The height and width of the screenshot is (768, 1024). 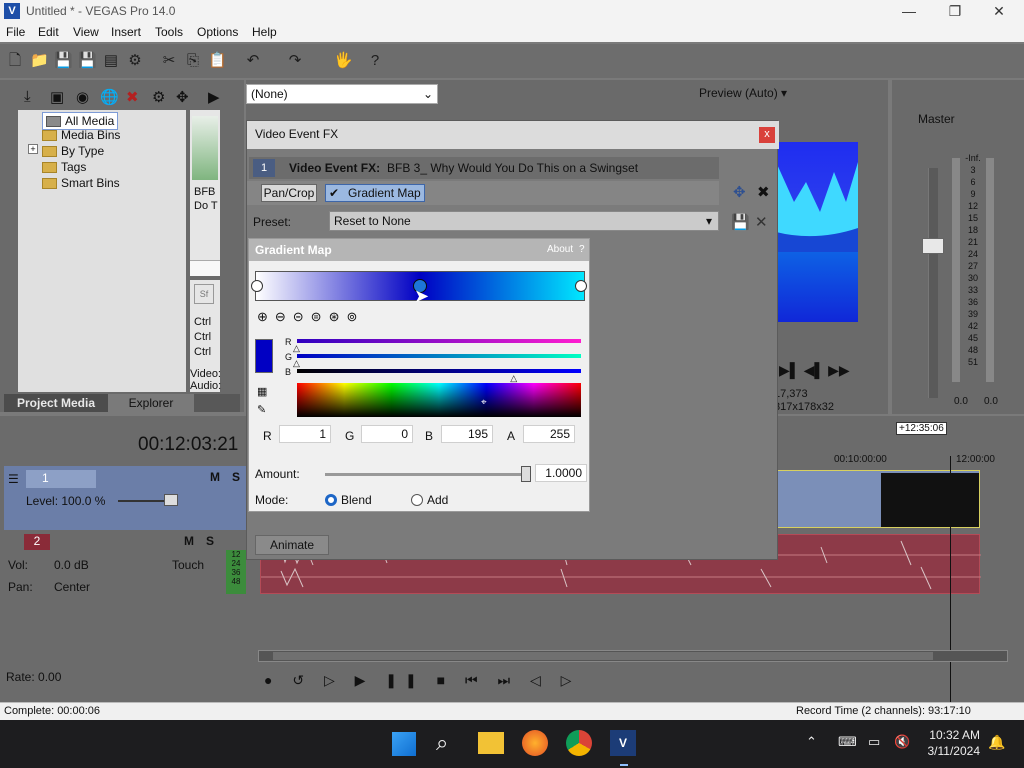 I want to click on r-slider-marker: △, so click(x=296, y=348).